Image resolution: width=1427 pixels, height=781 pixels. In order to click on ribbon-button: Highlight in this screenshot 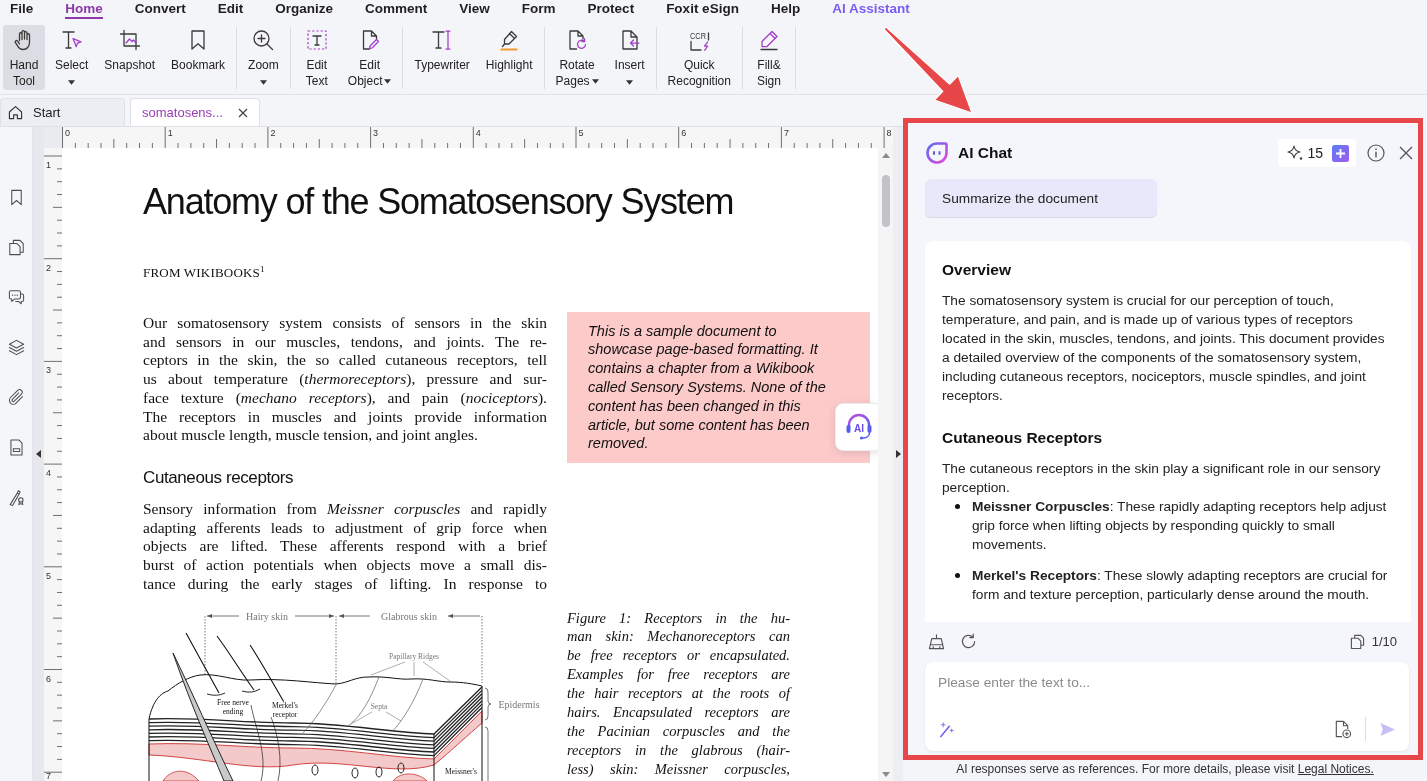, I will do `click(509, 57)`.